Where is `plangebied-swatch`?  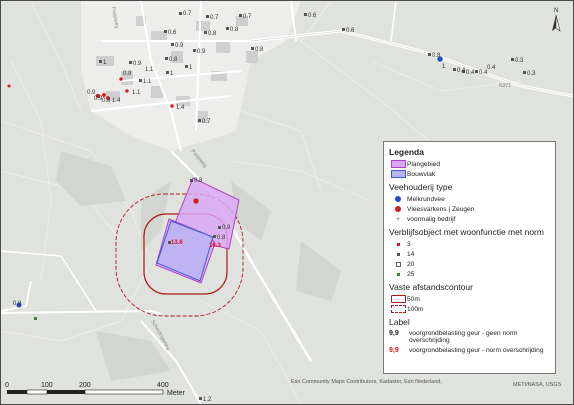
plangebied-swatch is located at coordinates (398, 164).